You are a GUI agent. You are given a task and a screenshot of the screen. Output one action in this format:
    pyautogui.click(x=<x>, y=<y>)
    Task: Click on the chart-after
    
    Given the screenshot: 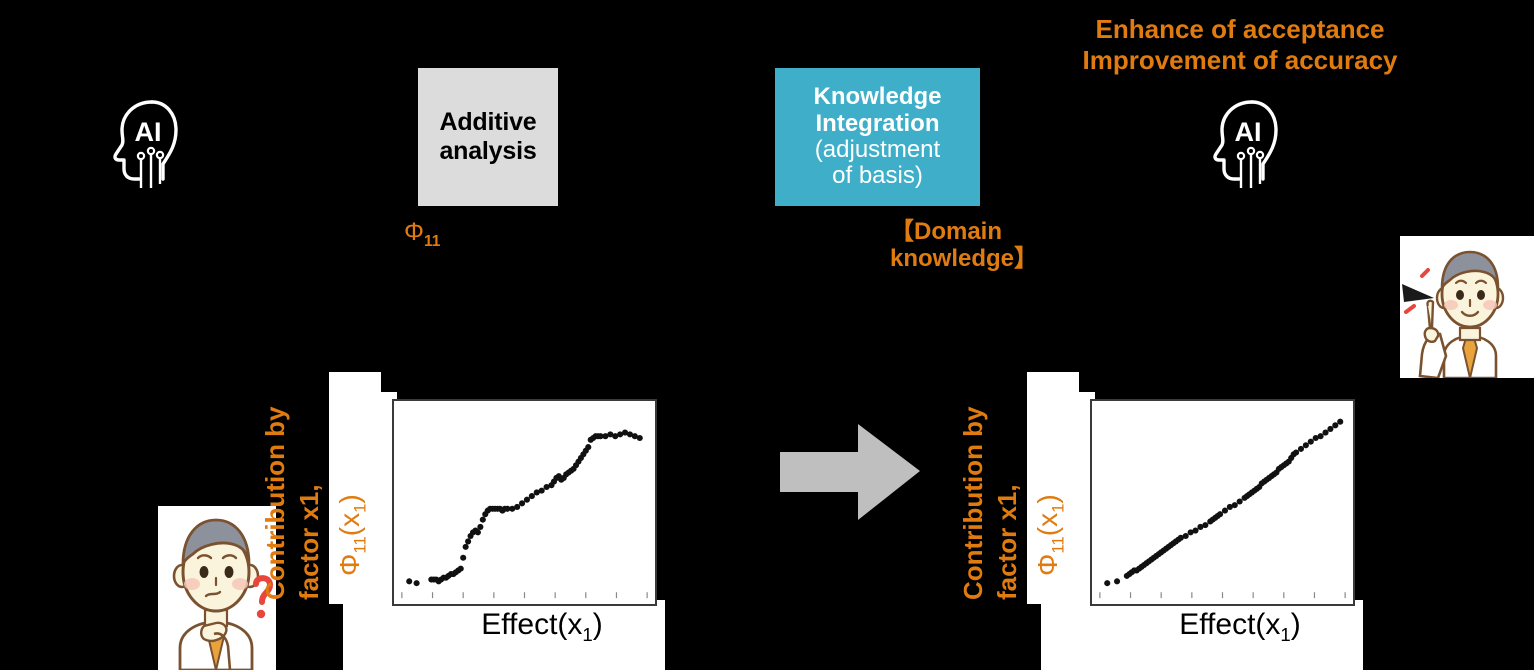 What is the action you would take?
    pyautogui.click(x=1222, y=502)
    